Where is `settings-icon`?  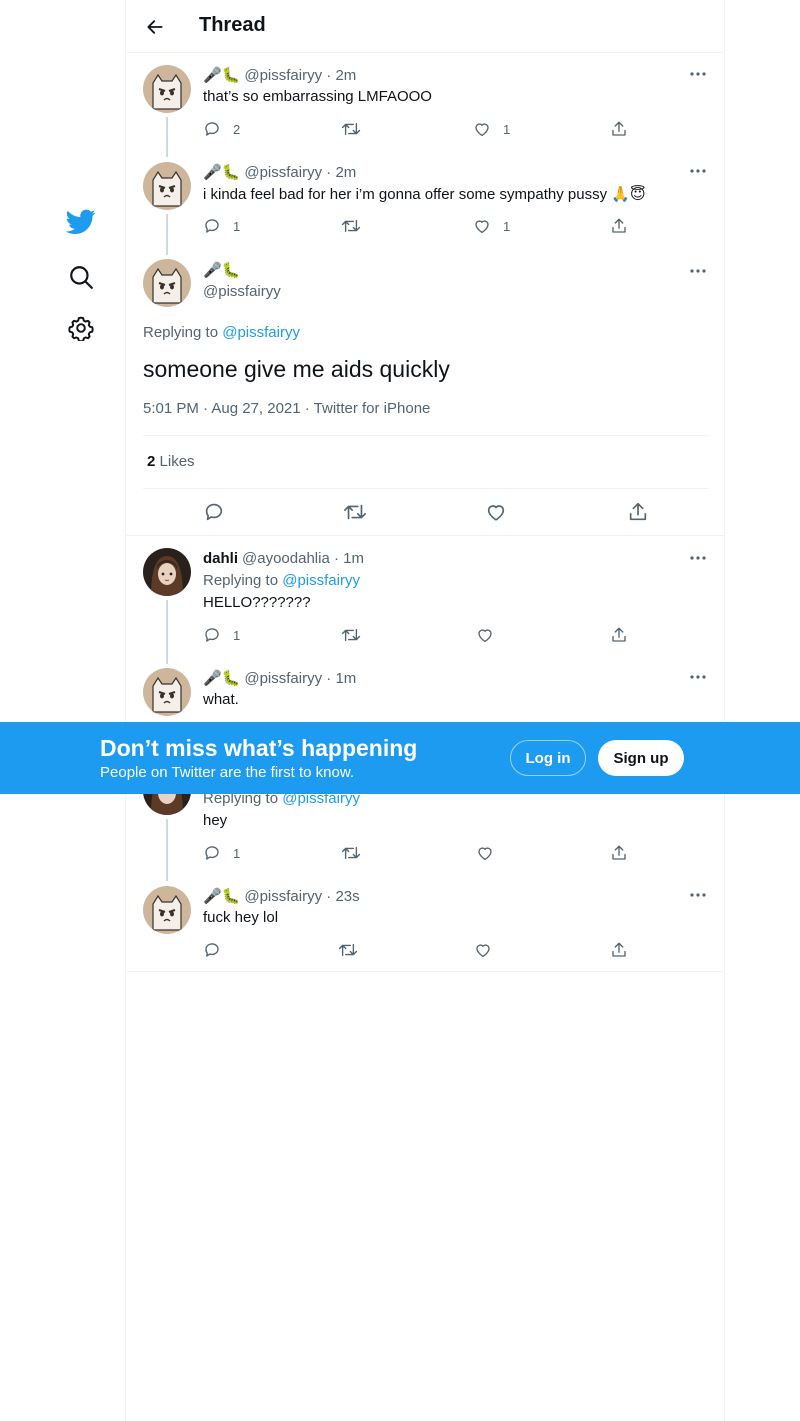
settings-icon is located at coordinates (81, 328).